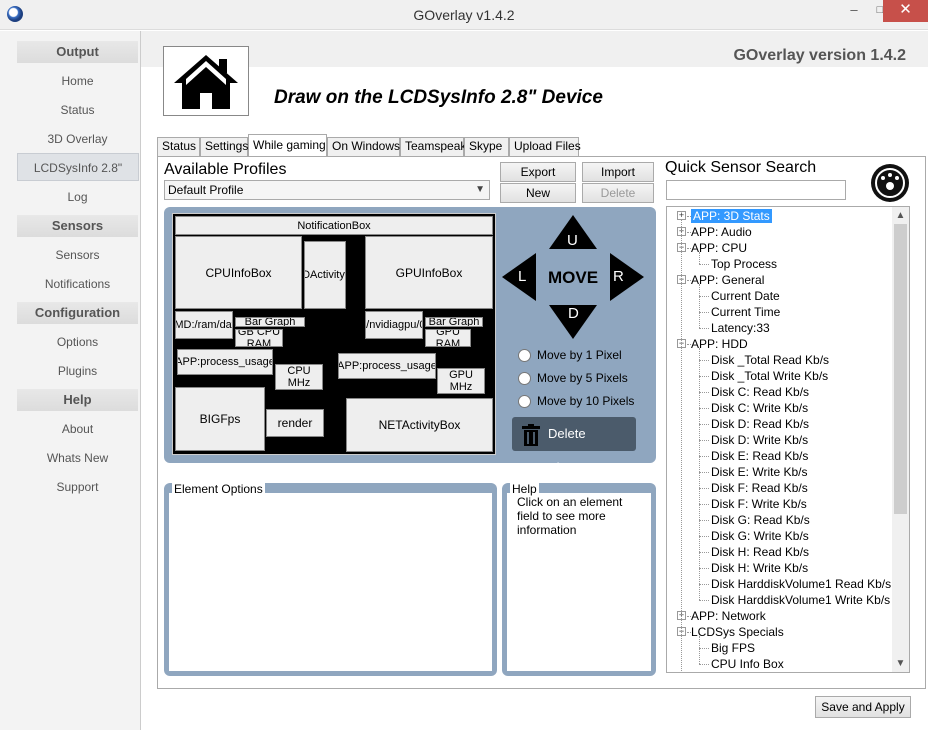  Describe the element at coordinates (900, 215) in the screenshot. I see `scroll-up-icon: ▲` at that location.